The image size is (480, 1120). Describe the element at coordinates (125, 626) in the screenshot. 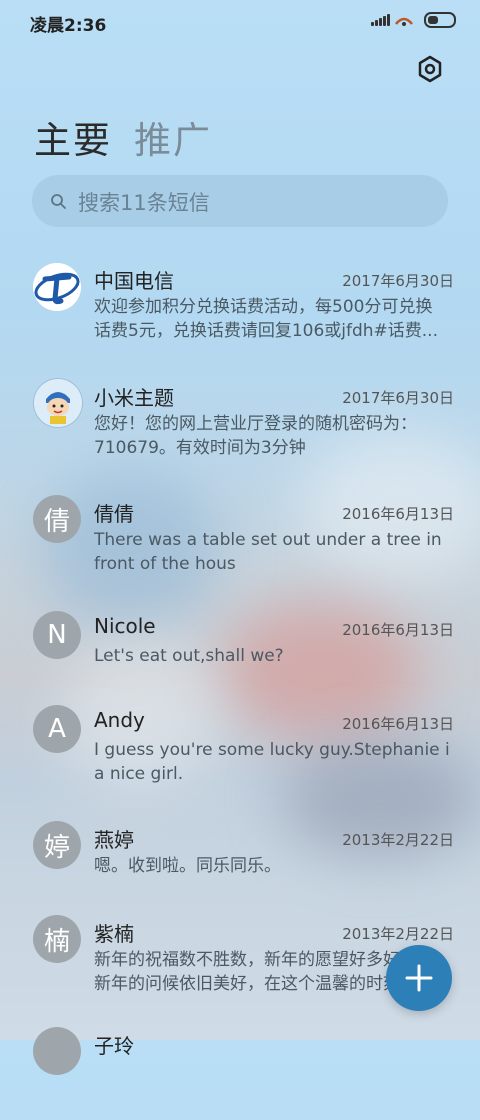

I see `contact-name: Nicole` at that location.